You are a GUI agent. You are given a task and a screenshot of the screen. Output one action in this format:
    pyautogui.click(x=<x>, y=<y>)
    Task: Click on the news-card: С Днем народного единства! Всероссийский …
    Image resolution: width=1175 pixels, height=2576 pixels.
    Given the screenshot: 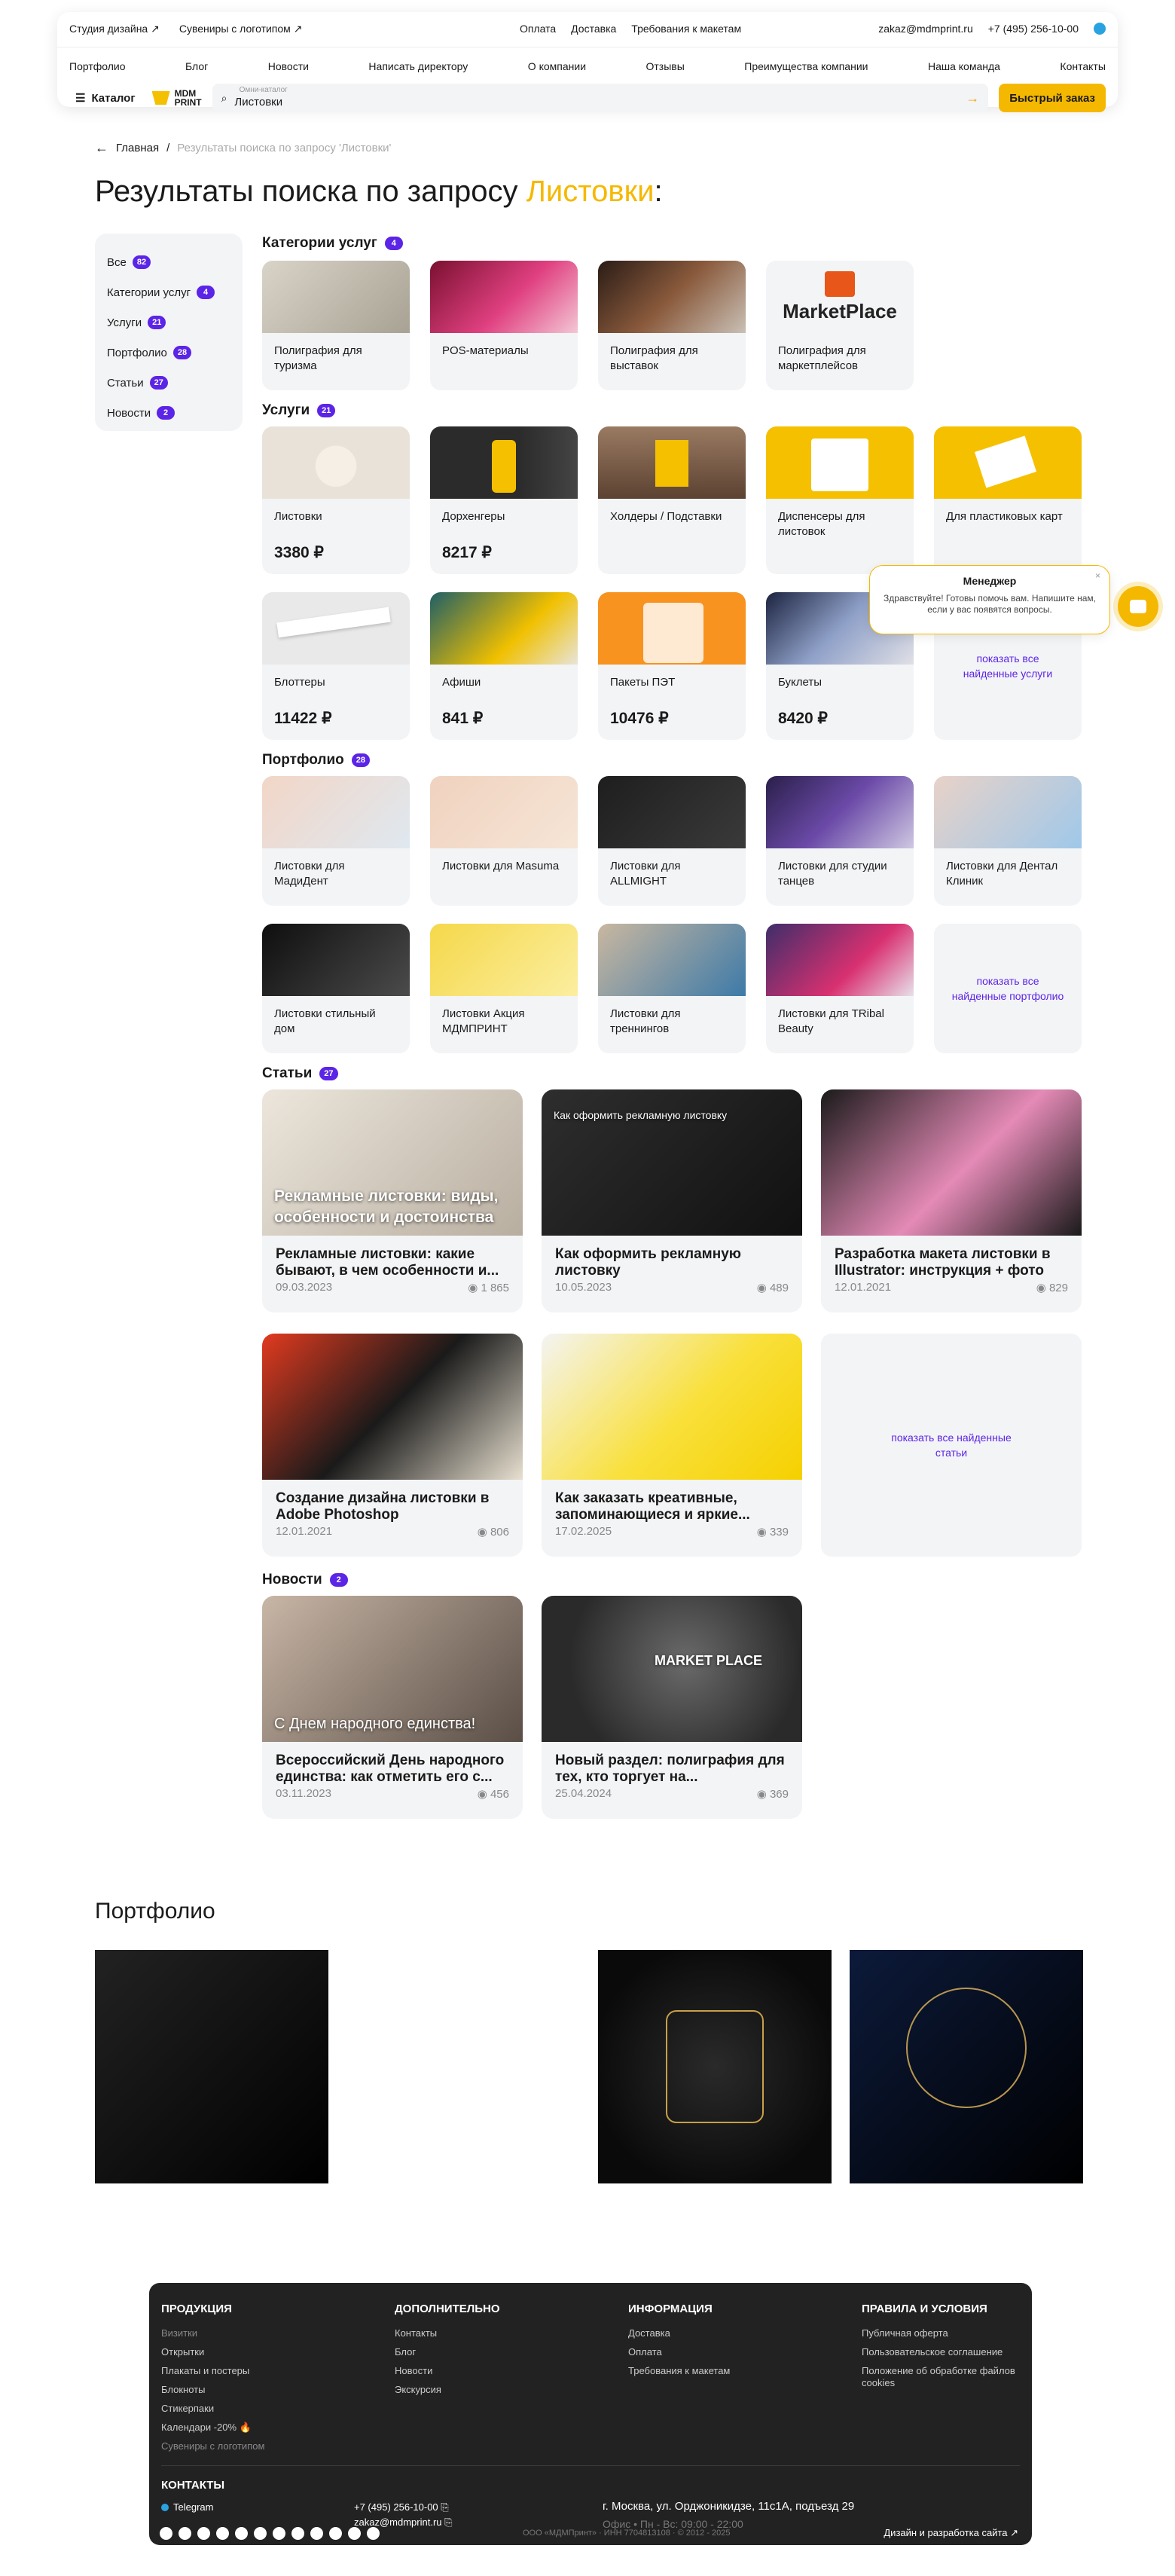 What is the action you would take?
    pyautogui.click(x=392, y=1707)
    